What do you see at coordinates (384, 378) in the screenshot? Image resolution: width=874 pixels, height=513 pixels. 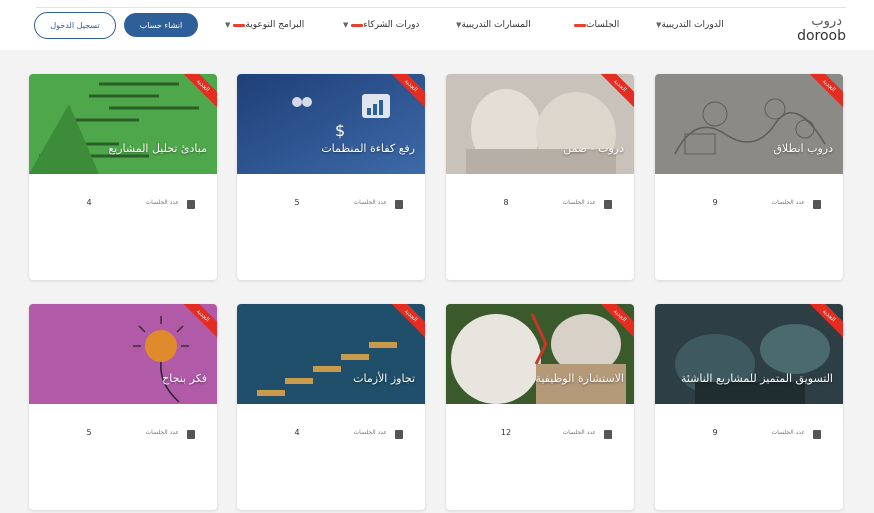 I see `card-title: تجاوز الأزمات` at bounding box center [384, 378].